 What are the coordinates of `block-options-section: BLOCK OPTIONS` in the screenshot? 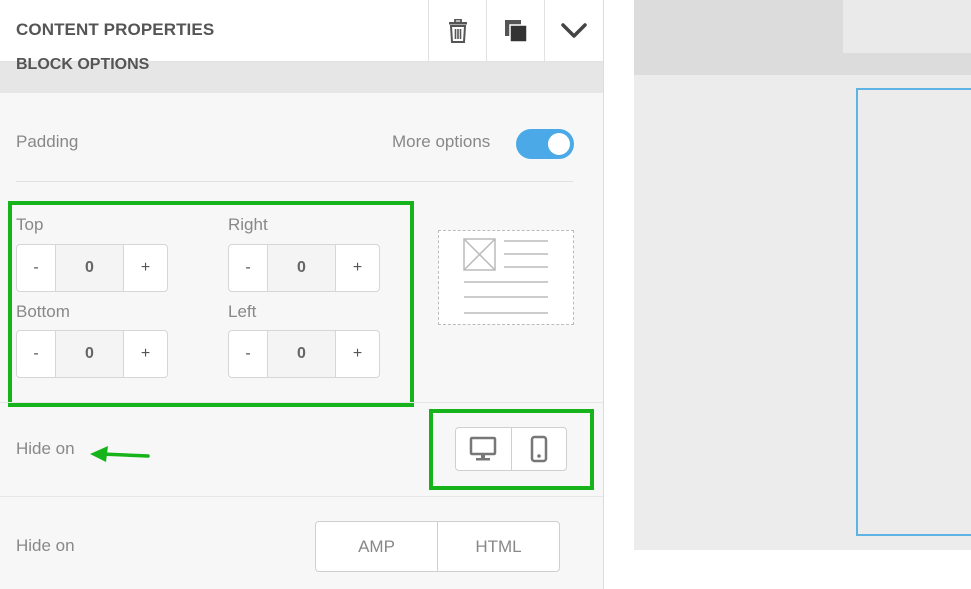 It's located at (301, 74).